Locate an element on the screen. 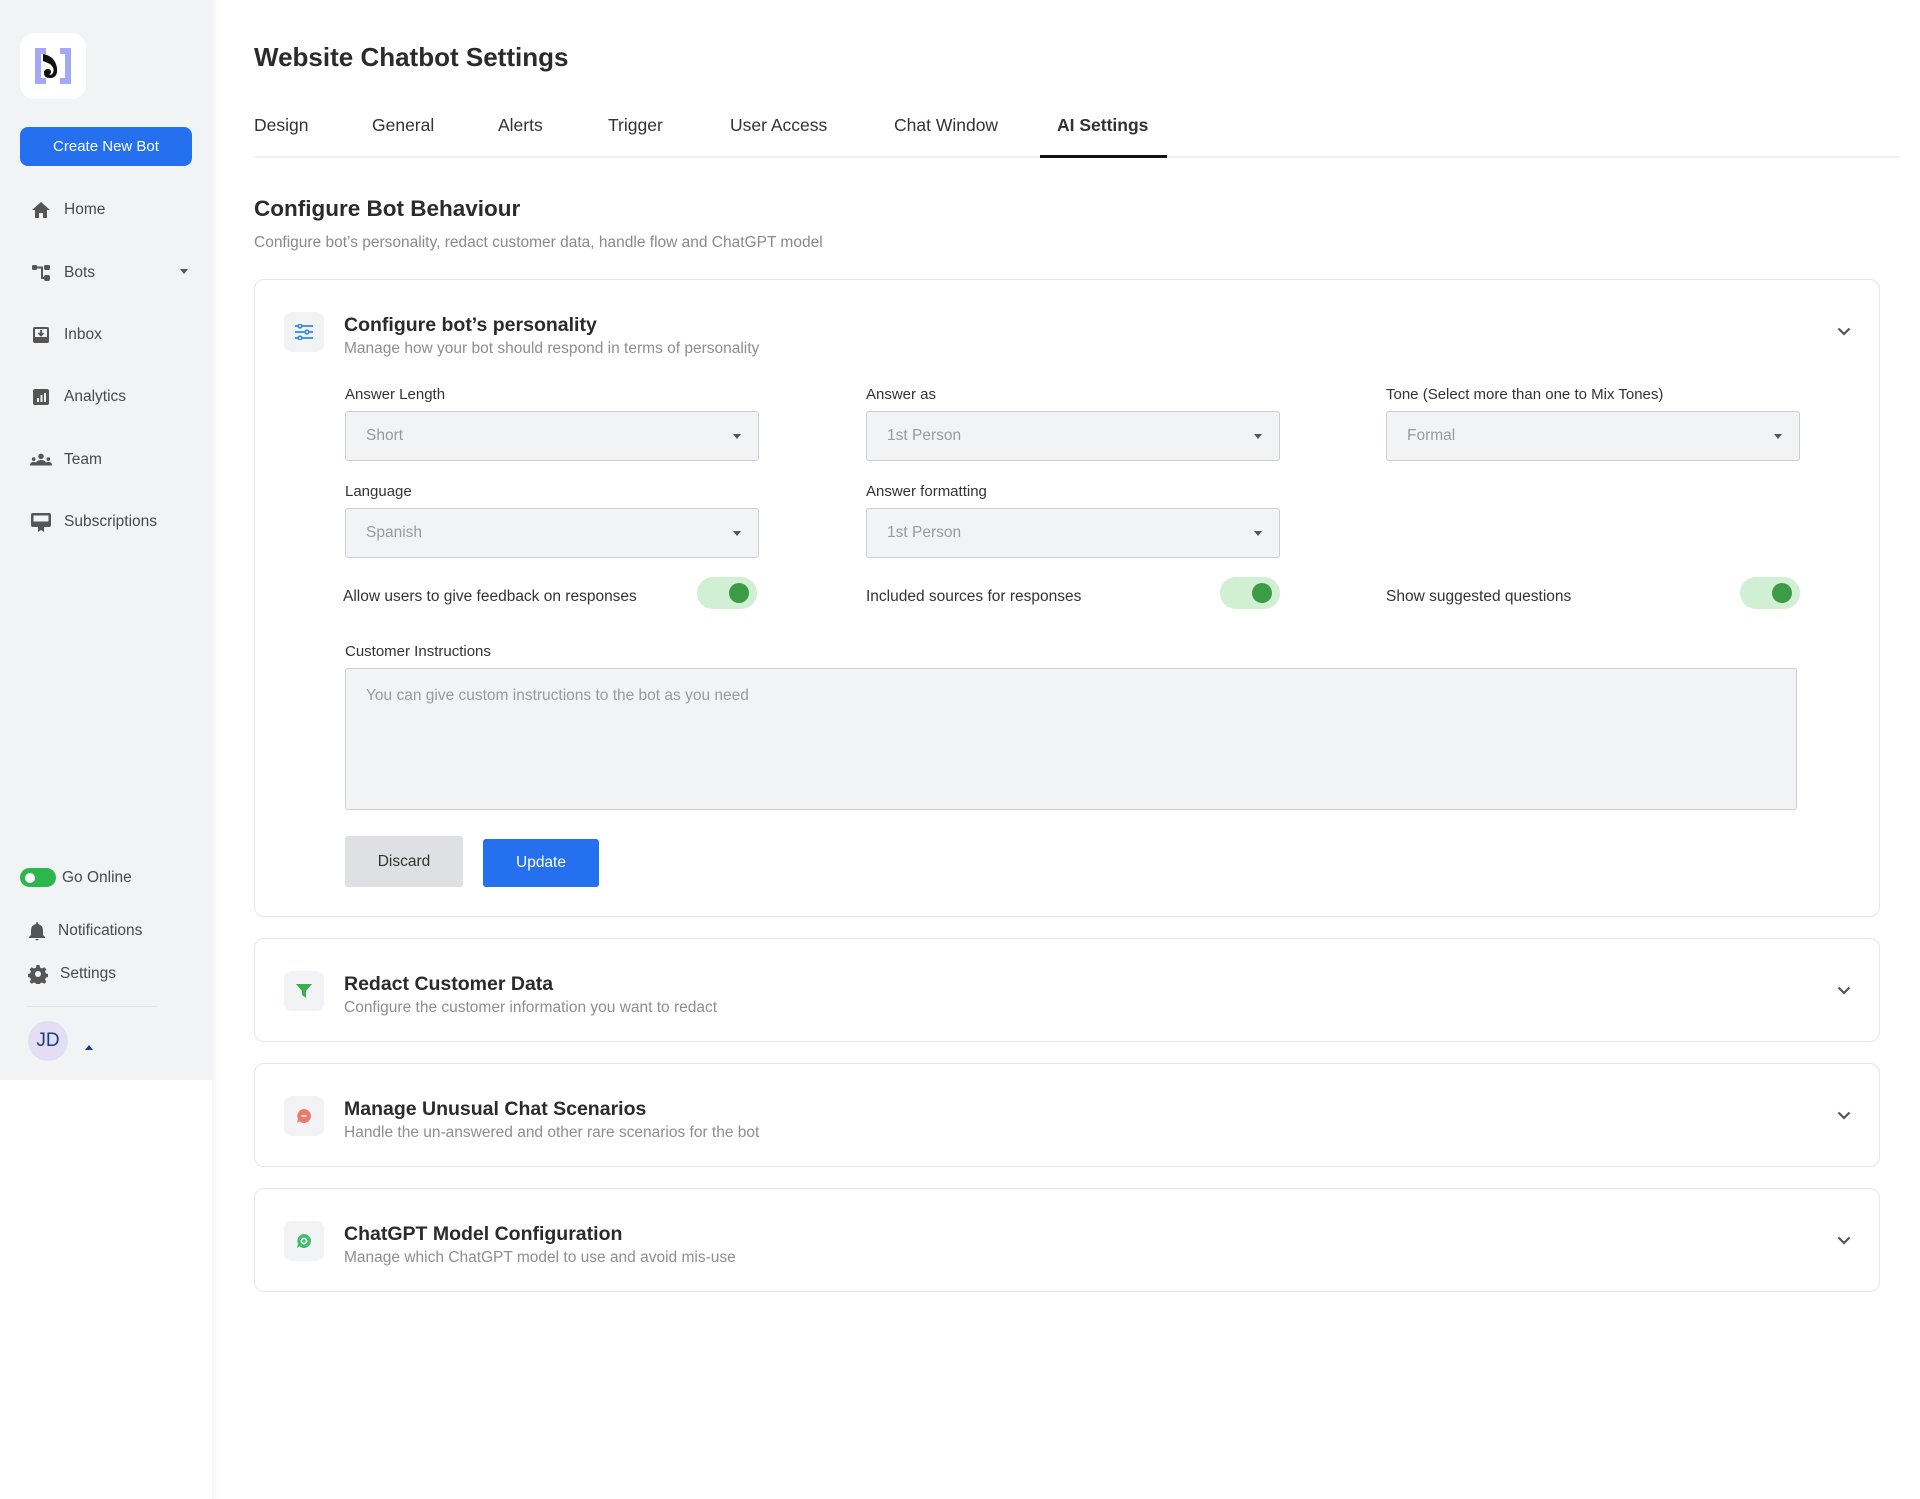 The image size is (1920, 1499). sources-toggle is located at coordinates (1250, 593).